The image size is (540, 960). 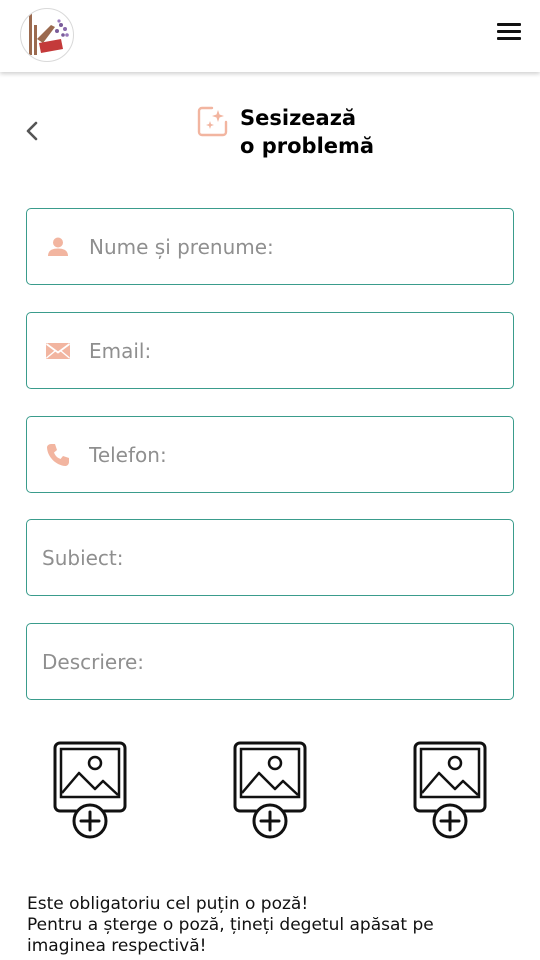 I want to click on email-field, so click(x=270, y=350).